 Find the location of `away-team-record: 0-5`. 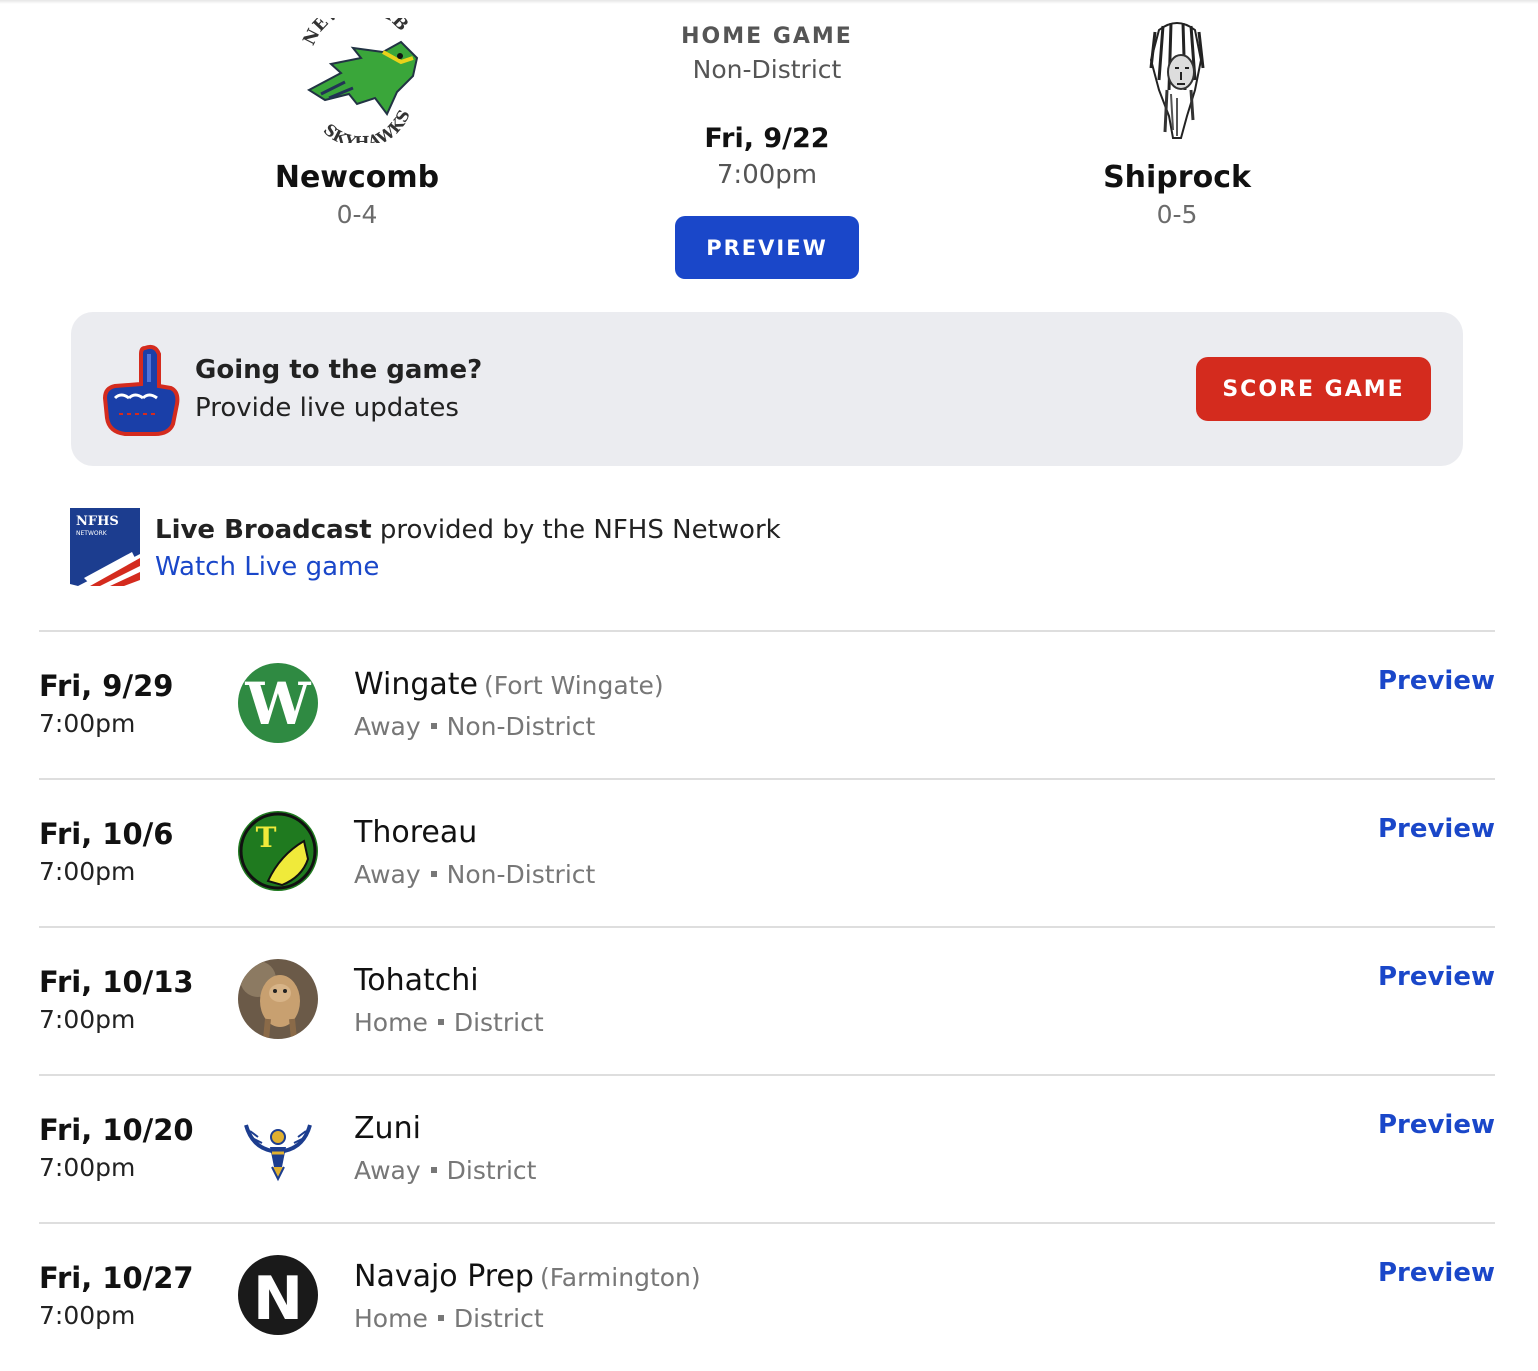

away-team-record: 0-5 is located at coordinates (1177, 214).